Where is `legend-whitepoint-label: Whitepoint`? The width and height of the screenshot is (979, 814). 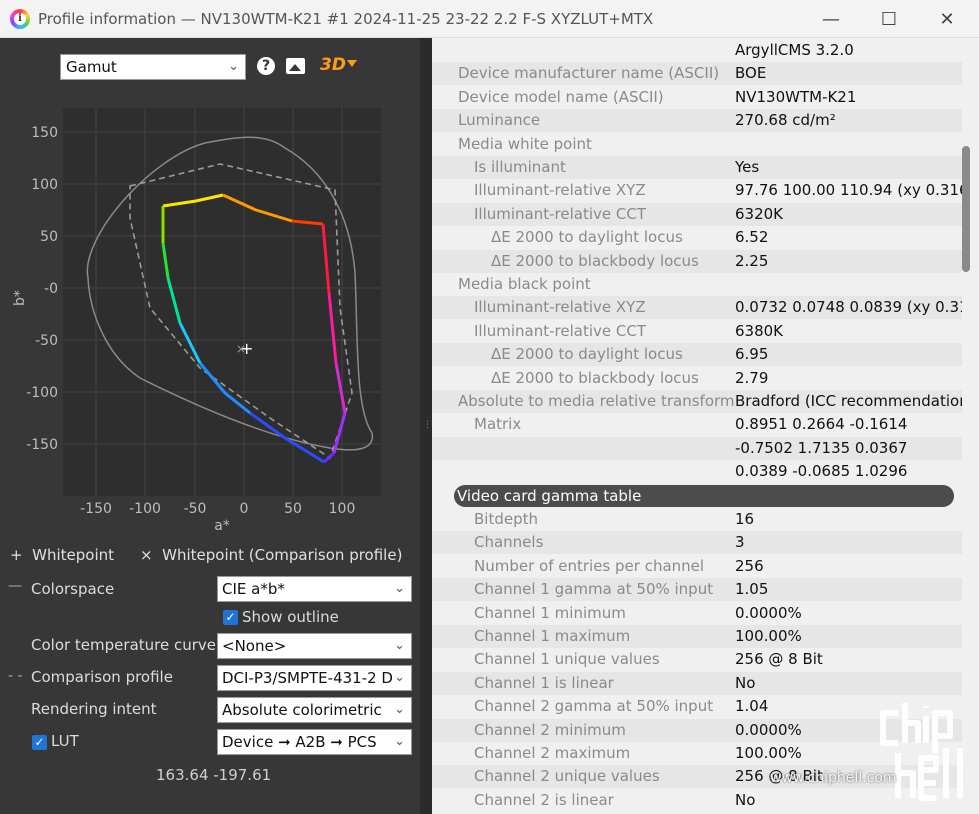
legend-whitepoint-label: Whitepoint is located at coordinates (73, 555).